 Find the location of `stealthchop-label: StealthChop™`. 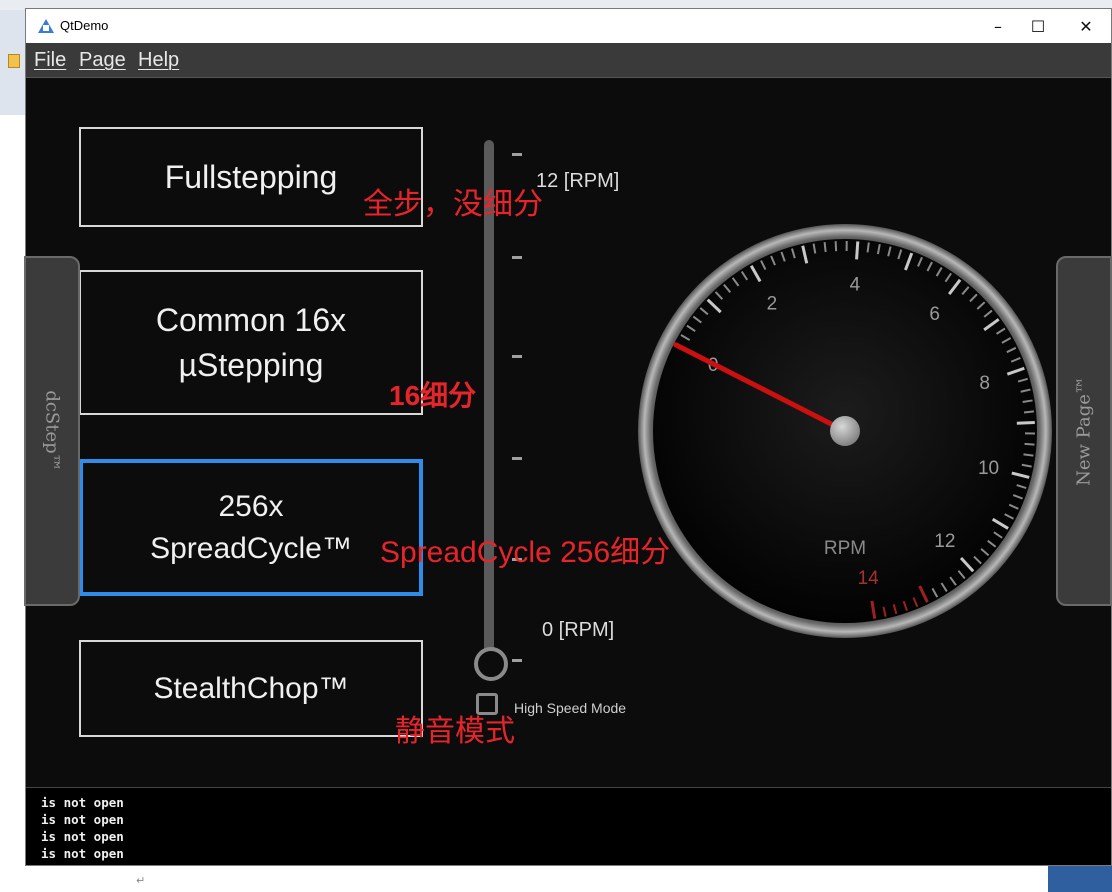

stealthchop-label: StealthChop™ is located at coordinates (251, 688).